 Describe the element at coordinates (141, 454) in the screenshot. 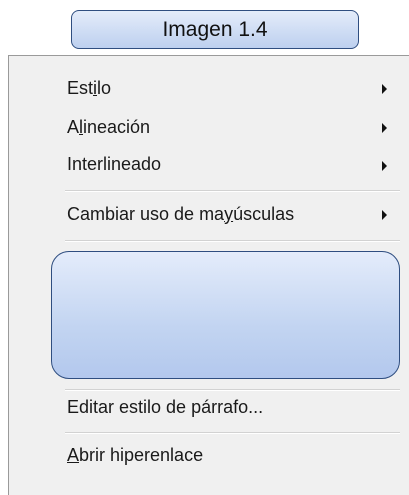

I see `menu-item-label: brir hiperenlace` at that location.